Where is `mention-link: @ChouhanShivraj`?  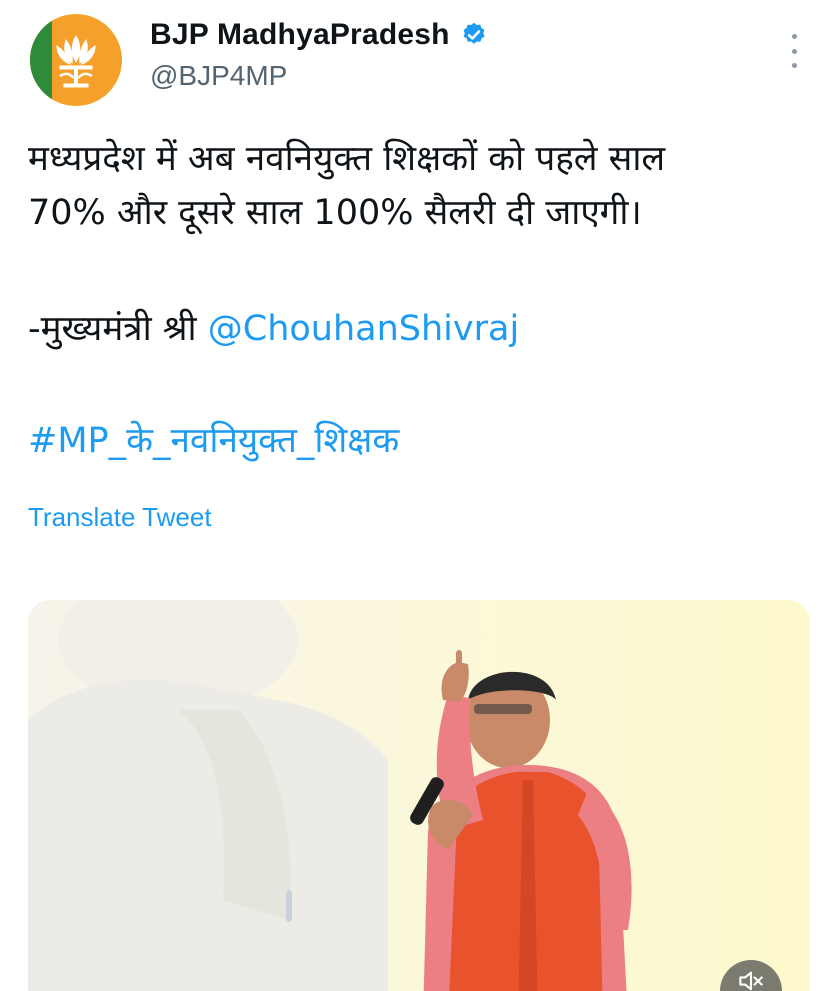
mention-link: @ChouhanShivraj is located at coordinates (363, 329).